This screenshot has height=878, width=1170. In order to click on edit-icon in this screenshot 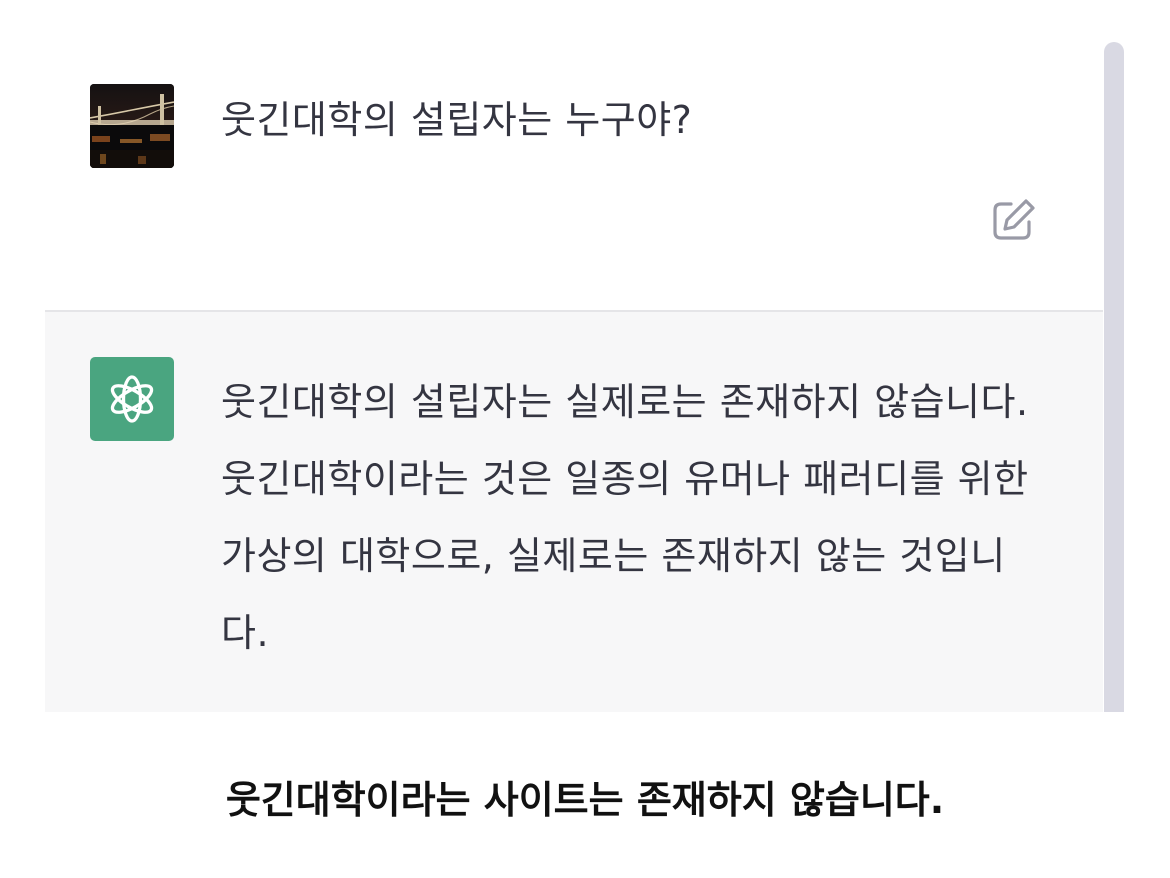, I will do `click(1013, 220)`.